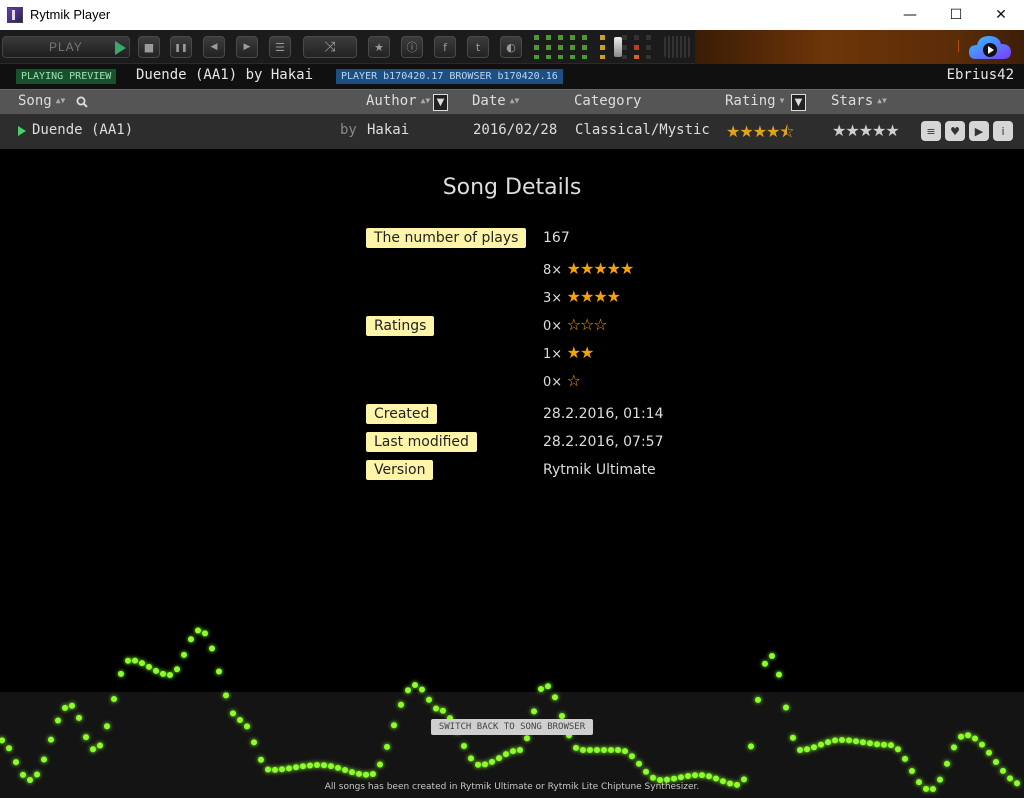 Image resolution: width=1024 pixels, height=798 pixels. What do you see at coordinates (388, 130) in the screenshot?
I see `song-author: Hakai` at bounding box center [388, 130].